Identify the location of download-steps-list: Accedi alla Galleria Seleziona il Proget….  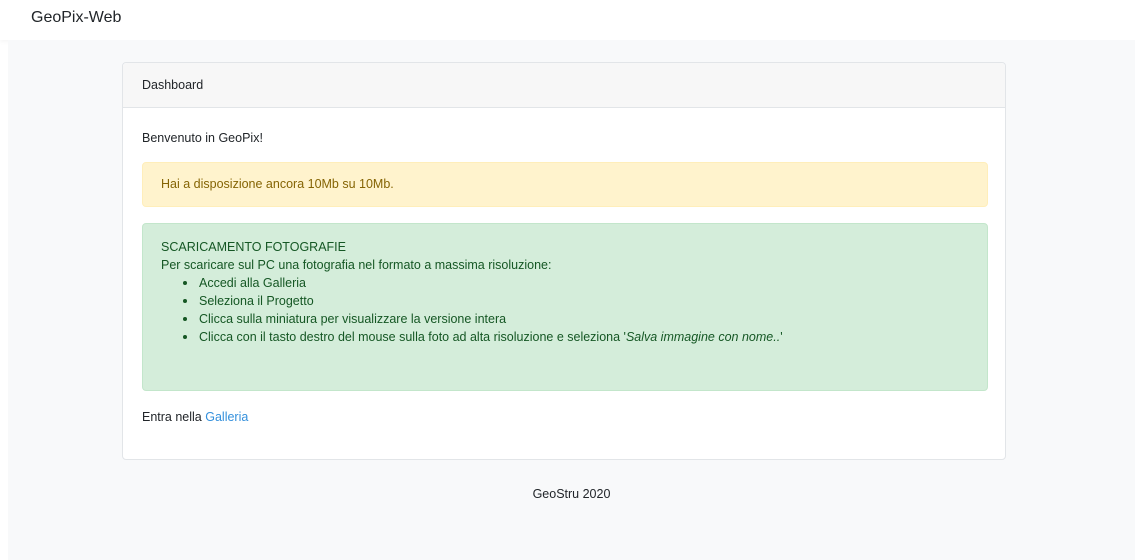
(574, 310).